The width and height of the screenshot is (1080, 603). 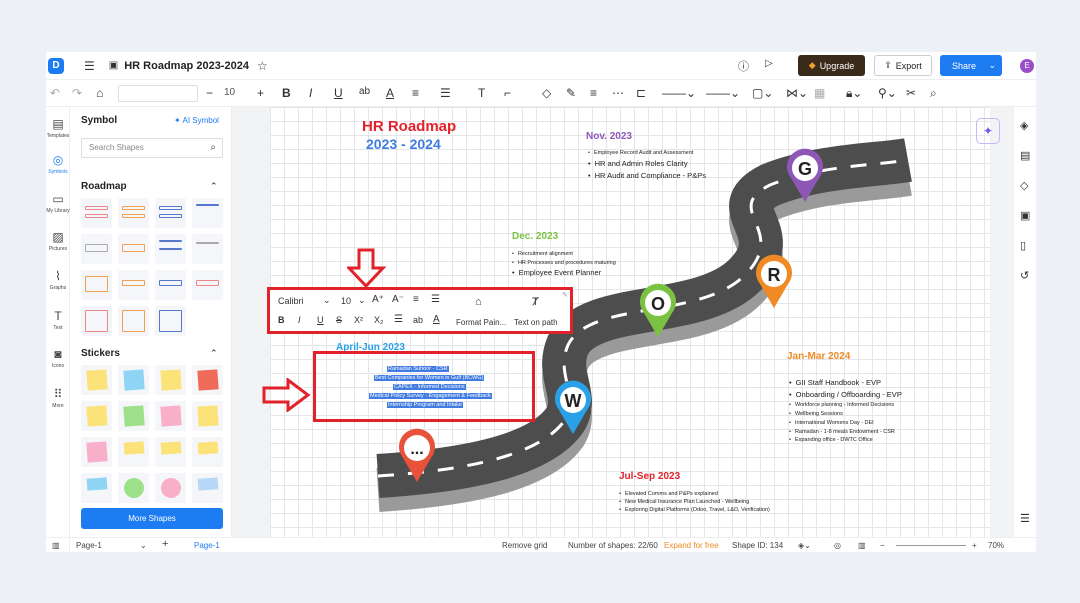 I want to click on diagram-subtitle: 2023 - 2024, so click(x=403, y=144).